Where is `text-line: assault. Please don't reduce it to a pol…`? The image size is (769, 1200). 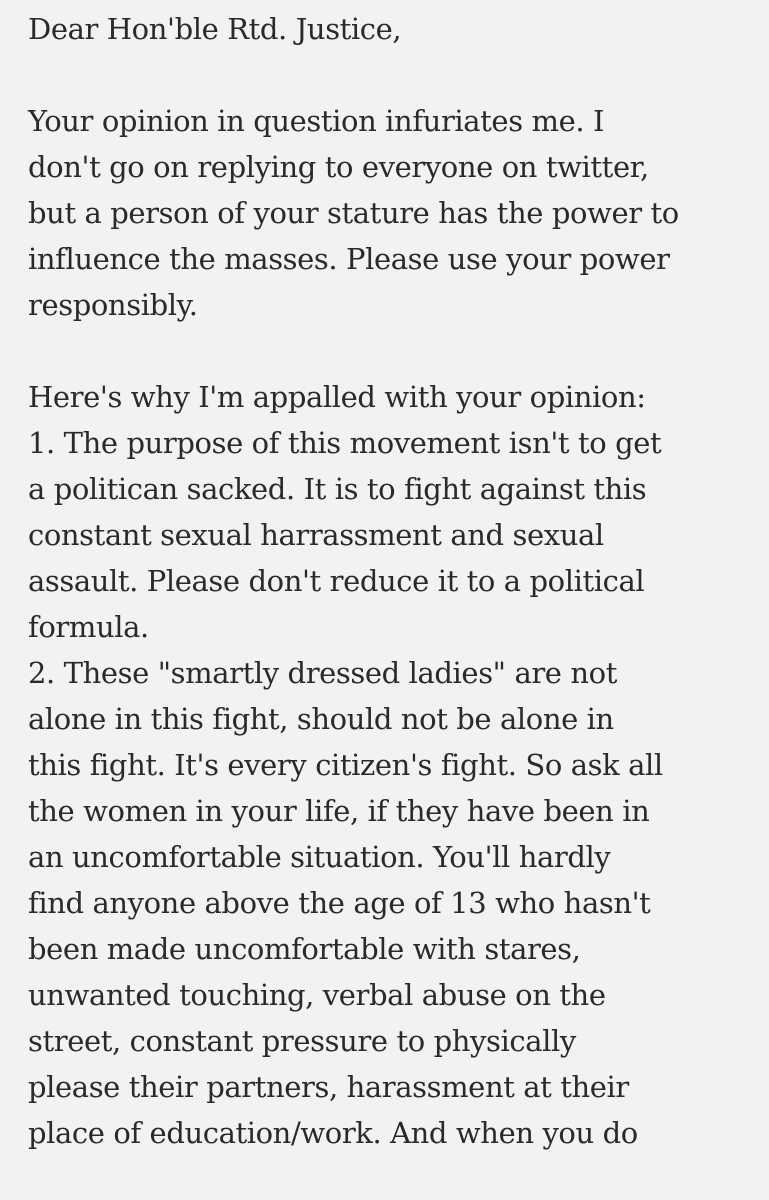 text-line: assault. Please don't reduce it to a pol… is located at coordinates (336, 581).